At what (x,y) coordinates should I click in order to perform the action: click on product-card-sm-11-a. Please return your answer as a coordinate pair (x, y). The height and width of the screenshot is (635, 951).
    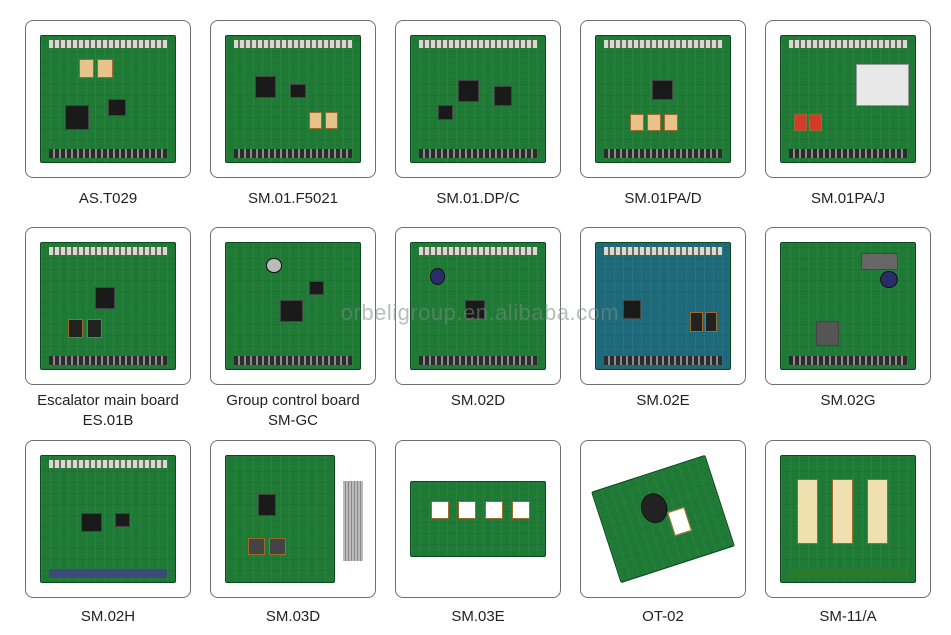
    Looking at the image, I should click on (848, 519).